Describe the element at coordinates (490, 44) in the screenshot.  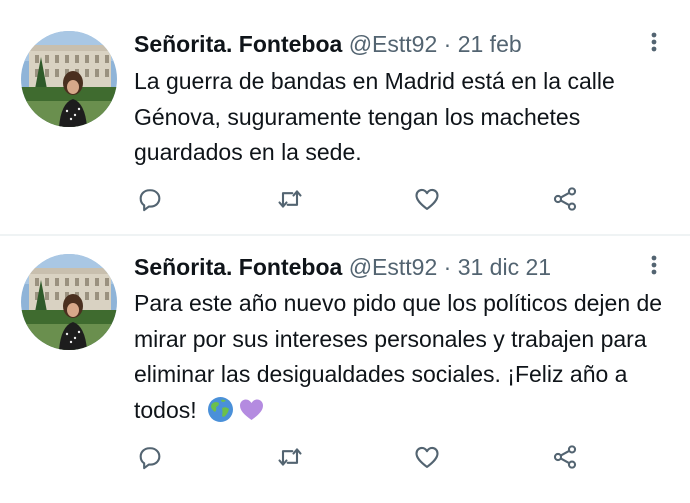
I see `tweet-date: 21 feb` at that location.